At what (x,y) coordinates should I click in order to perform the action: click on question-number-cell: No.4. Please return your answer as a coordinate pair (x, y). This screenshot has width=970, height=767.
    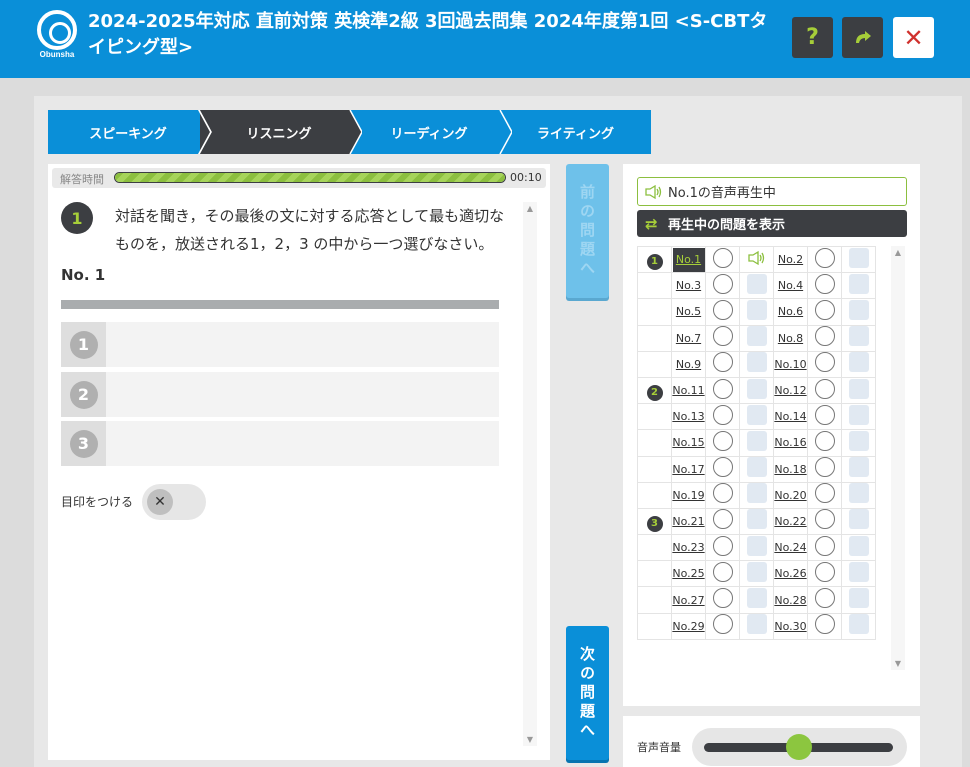
    Looking at the image, I should click on (790, 286).